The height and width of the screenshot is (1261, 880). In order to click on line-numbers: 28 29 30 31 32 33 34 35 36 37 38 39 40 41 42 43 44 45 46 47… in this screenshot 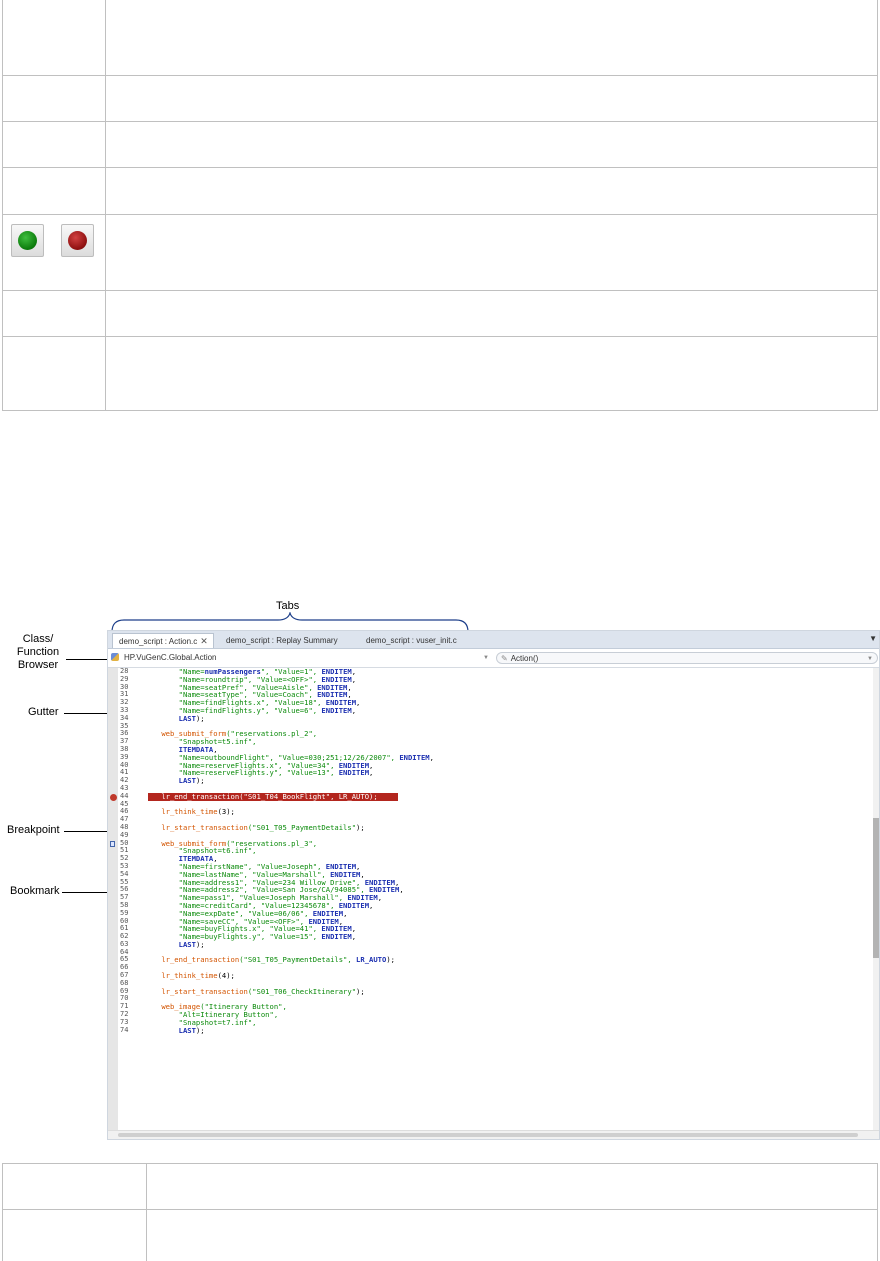, I will do `click(130, 850)`.